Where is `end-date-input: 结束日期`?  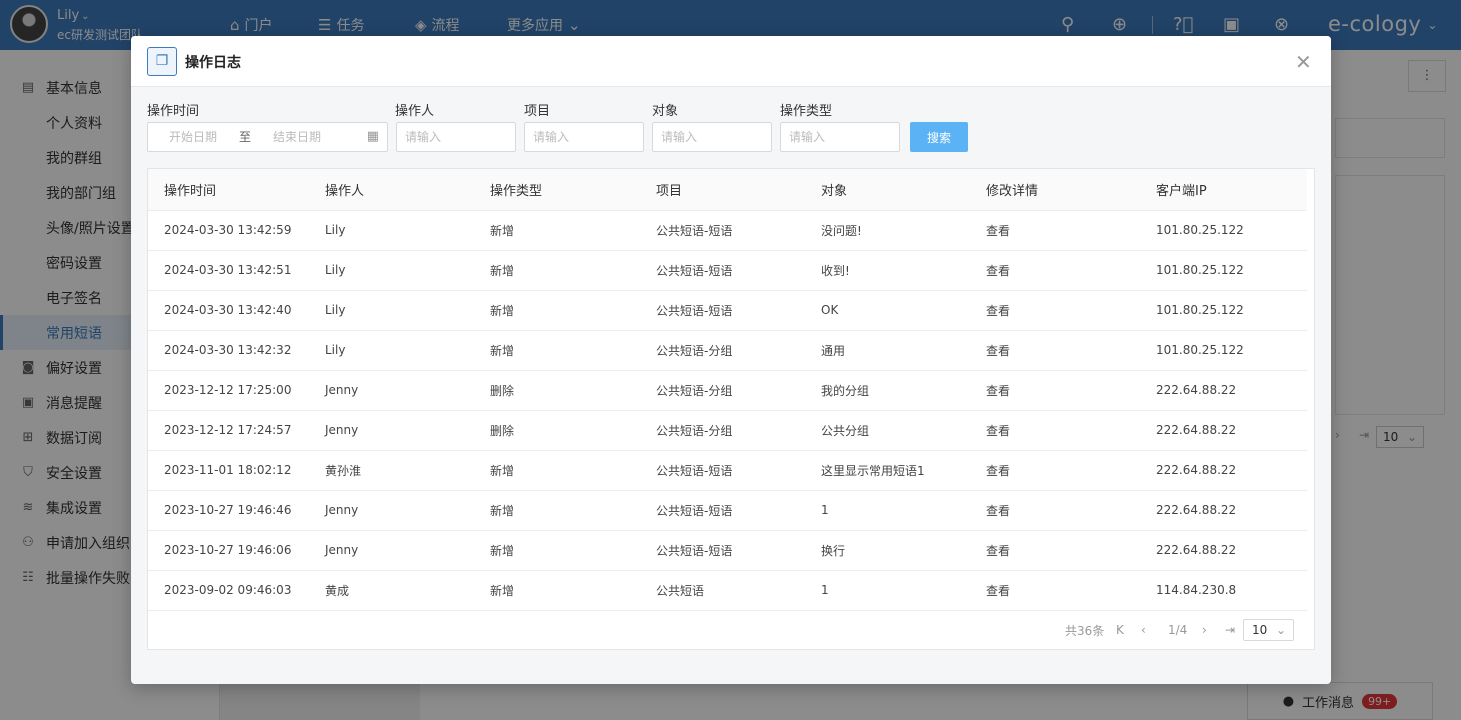 end-date-input: 结束日期 is located at coordinates (297, 137).